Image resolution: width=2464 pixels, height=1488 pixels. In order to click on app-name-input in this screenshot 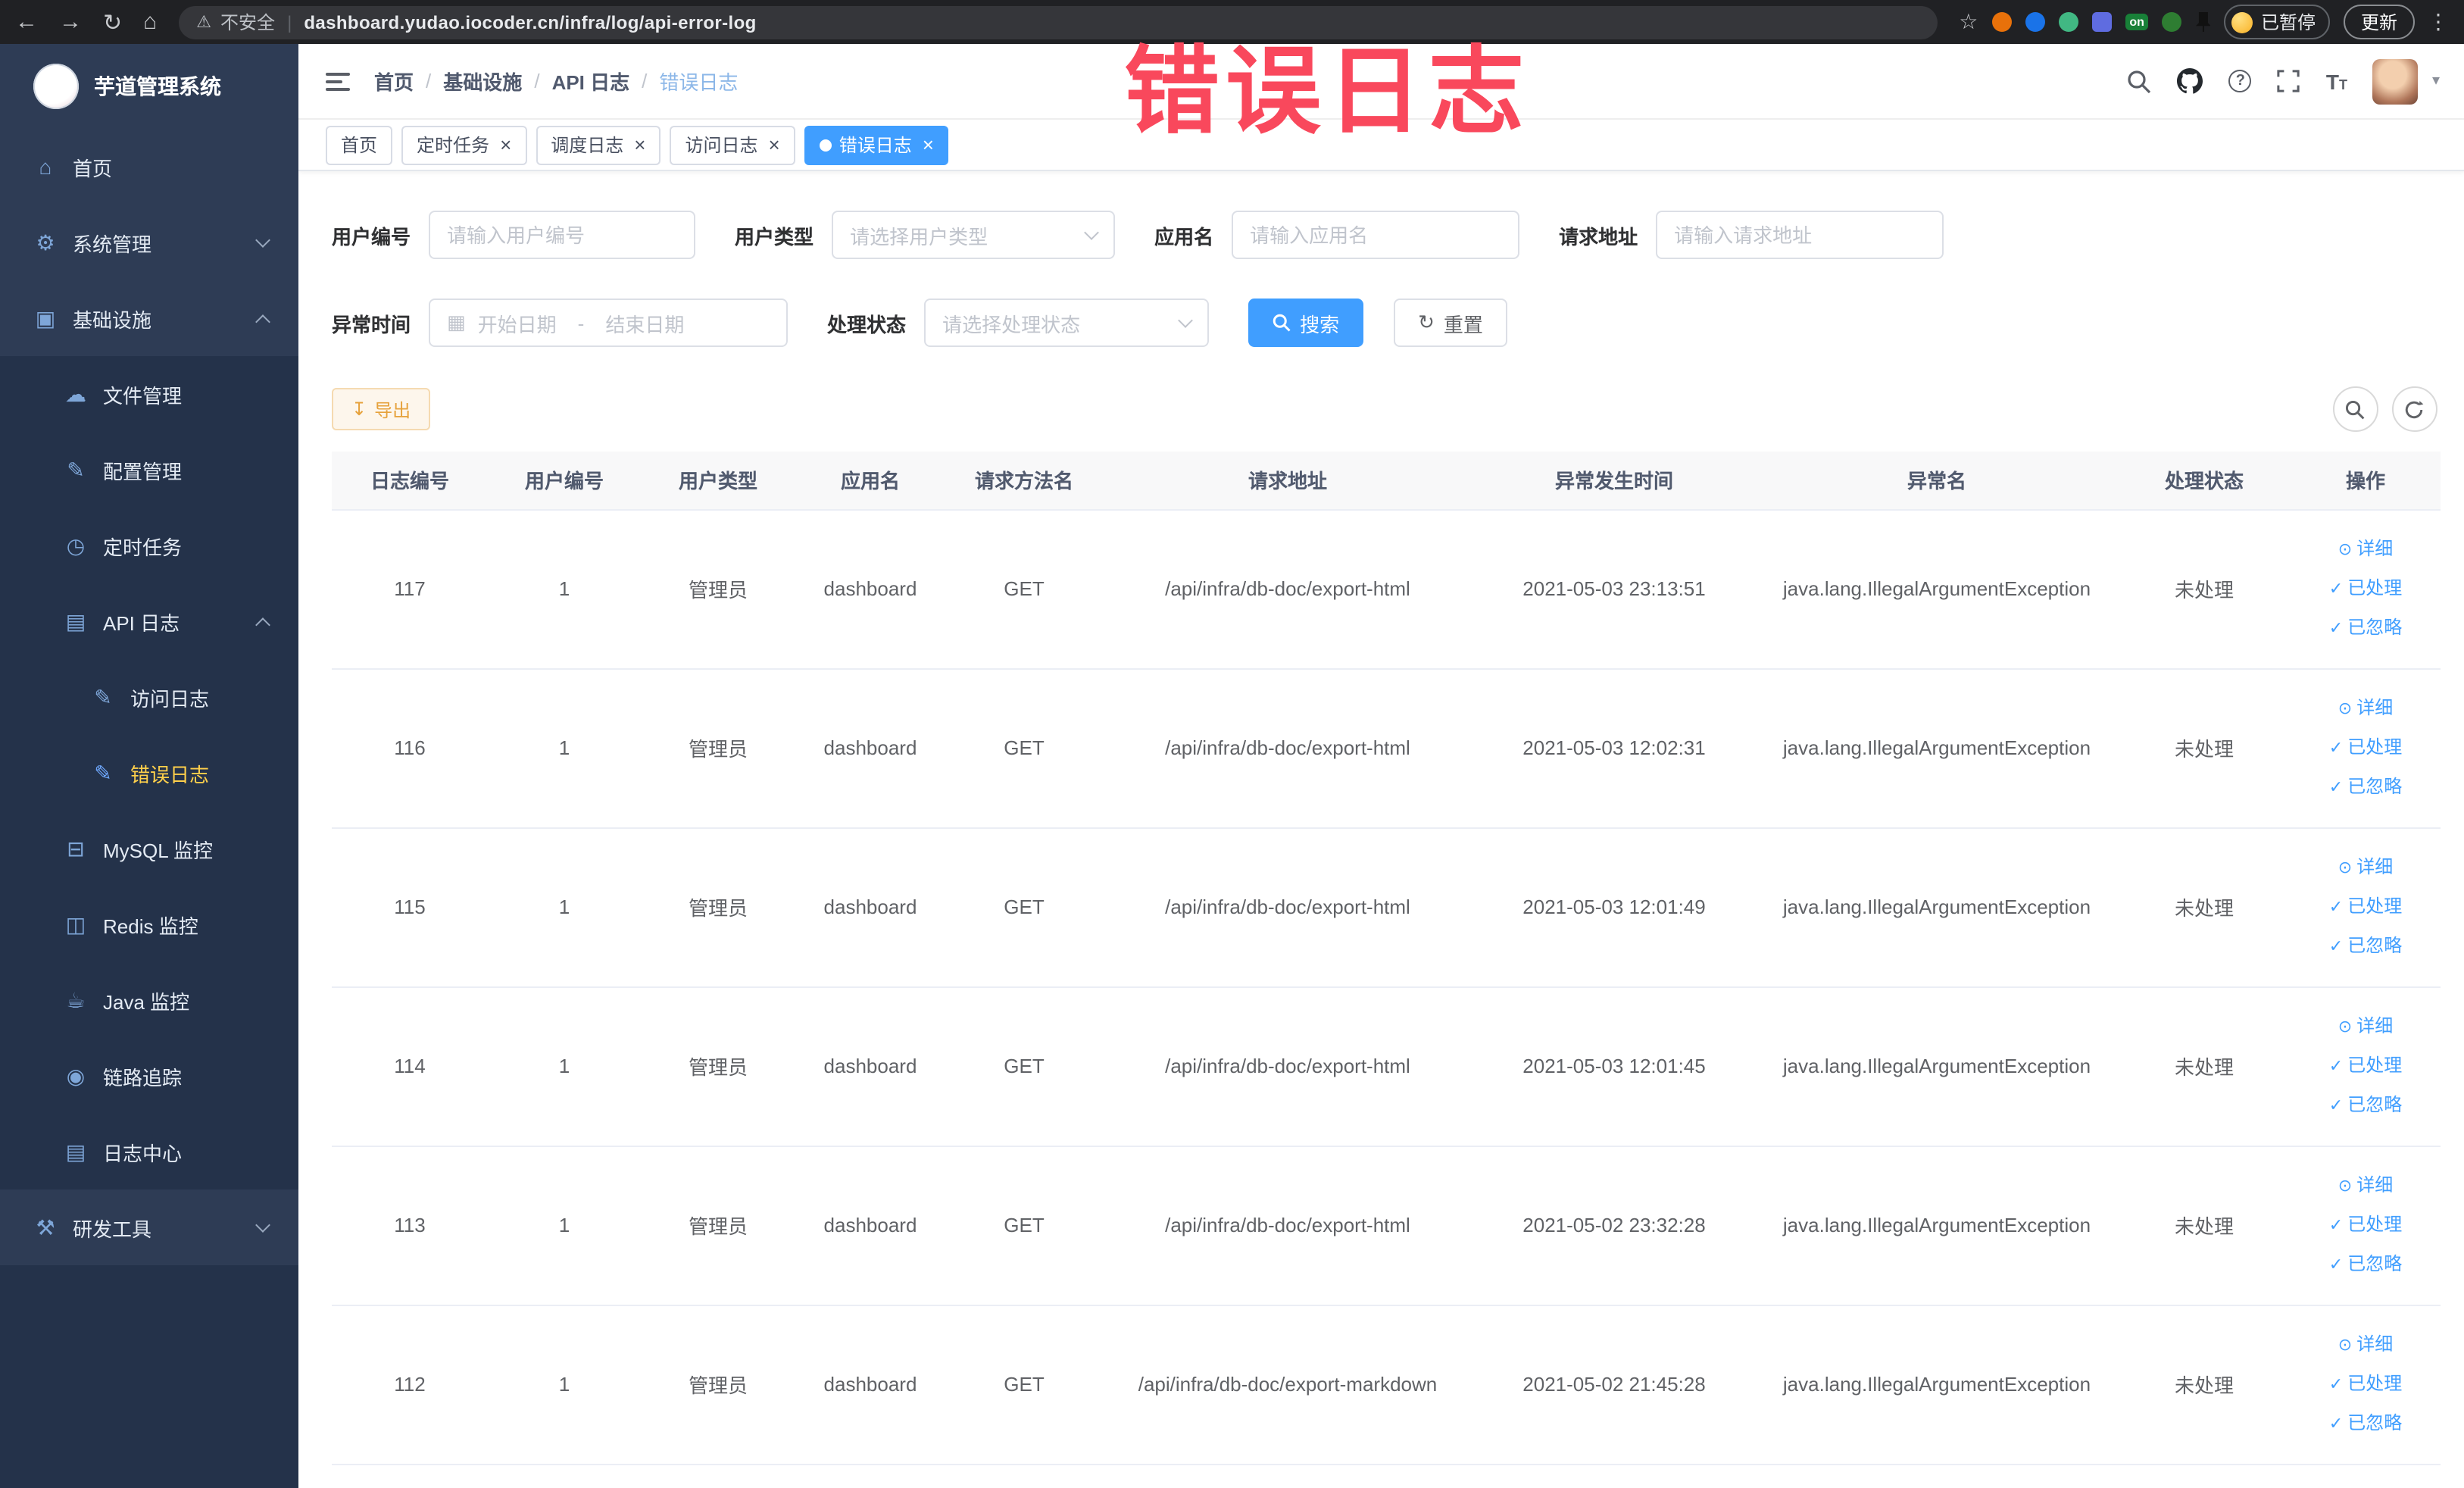, I will do `click(1376, 235)`.